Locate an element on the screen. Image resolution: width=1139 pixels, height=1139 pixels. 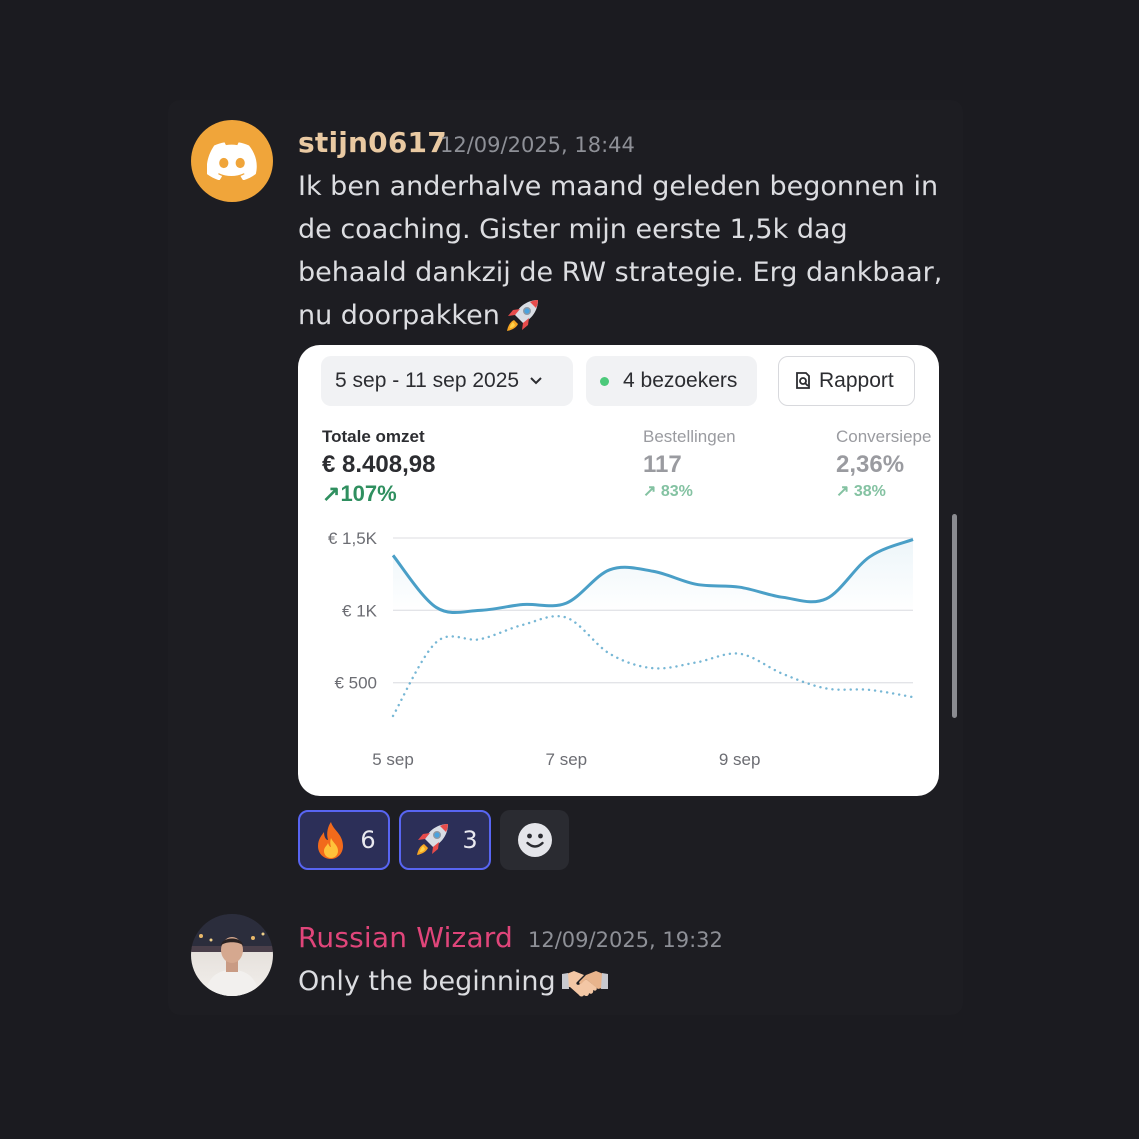
y-tick-label: € 500 is located at coordinates (355, 683).